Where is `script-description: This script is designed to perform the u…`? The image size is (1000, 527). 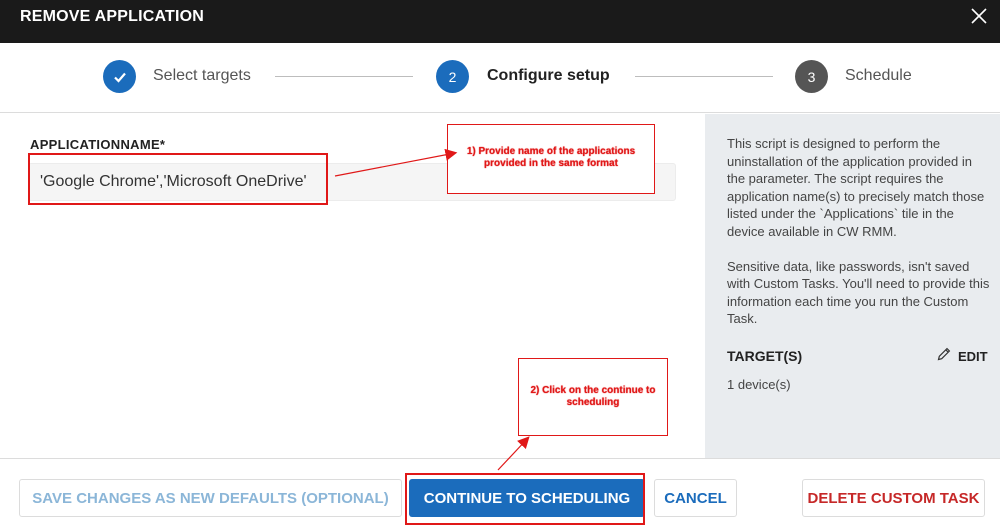 script-description: This script is designed to perform the u… is located at coordinates (860, 240).